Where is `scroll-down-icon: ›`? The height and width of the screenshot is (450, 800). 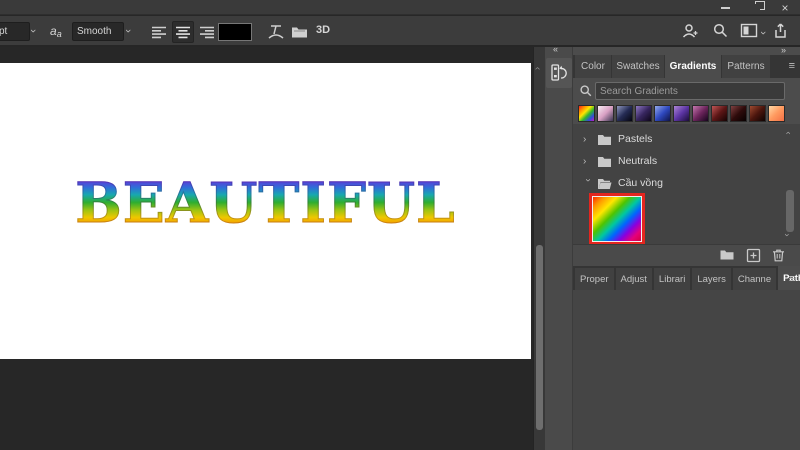
scroll-down-icon: › is located at coordinates (788, 235).